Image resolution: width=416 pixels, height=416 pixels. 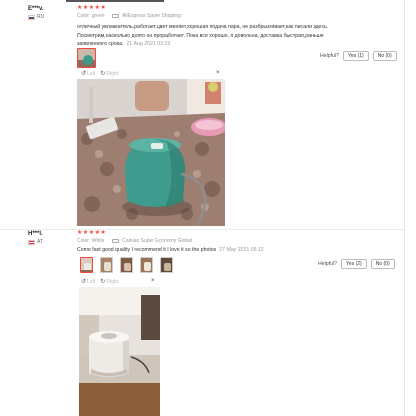 I want to click on country-code: AT, so click(x=40, y=242).